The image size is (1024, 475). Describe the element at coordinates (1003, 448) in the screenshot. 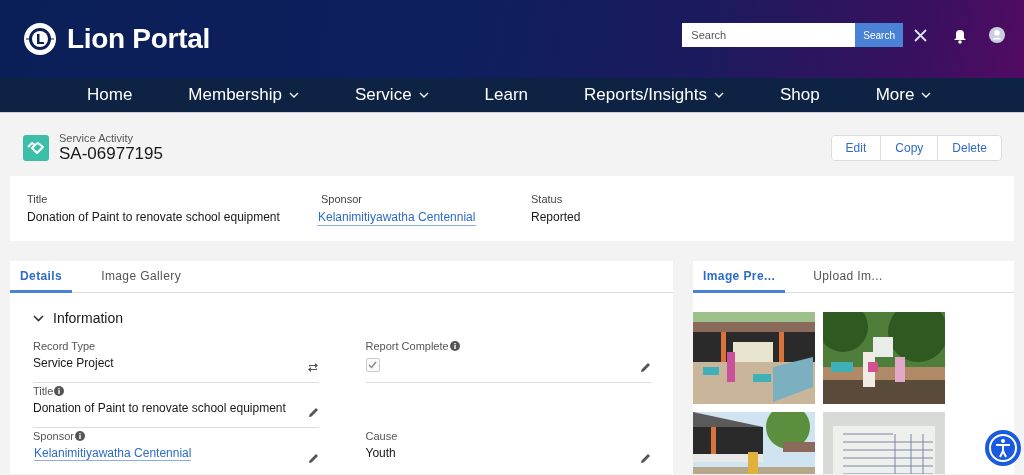

I see `accessibility-icon` at that location.